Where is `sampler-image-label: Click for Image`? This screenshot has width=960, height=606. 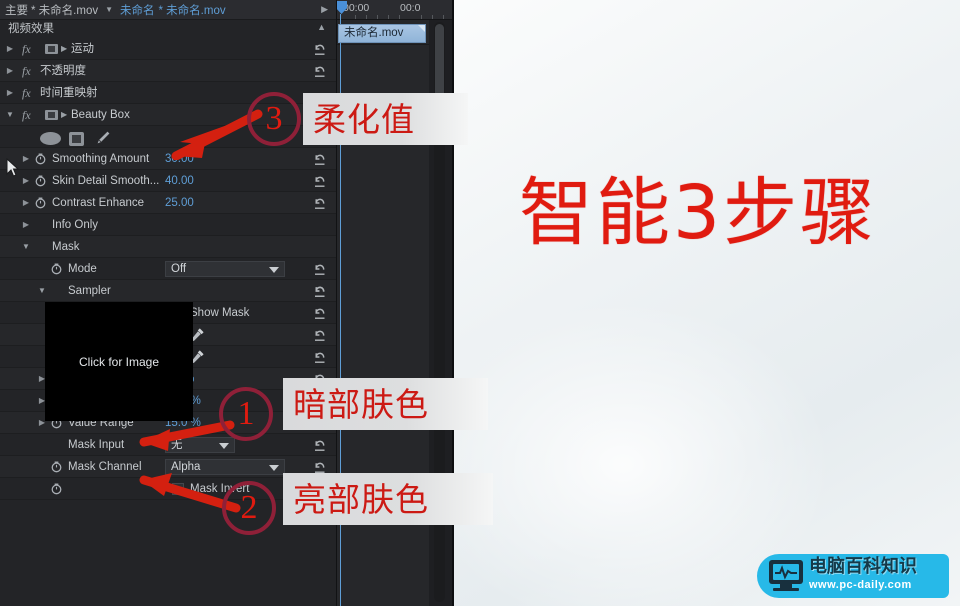
sampler-image-label: Click for Image is located at coordinates (119, 361).